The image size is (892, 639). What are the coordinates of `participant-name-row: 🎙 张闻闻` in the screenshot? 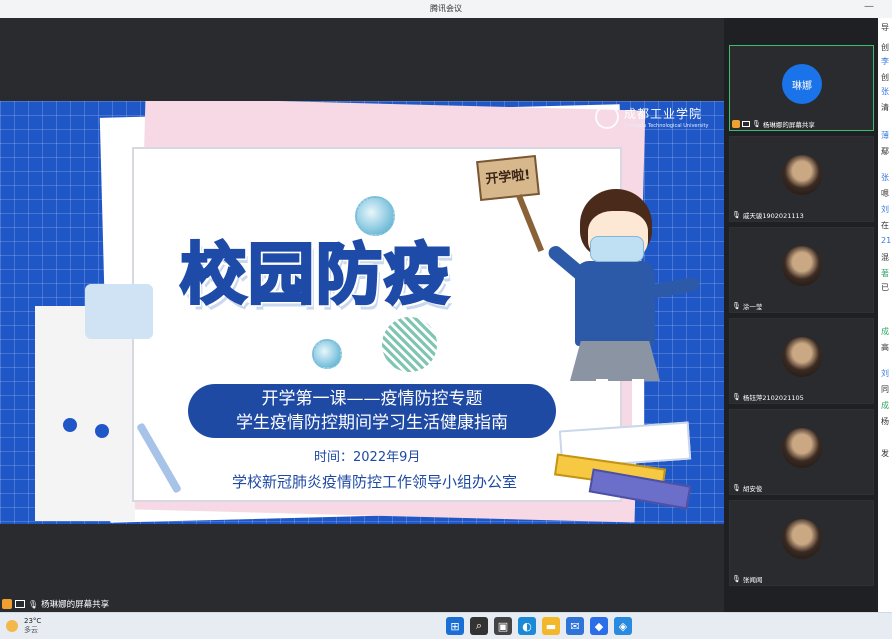 It's located at (747, 579).